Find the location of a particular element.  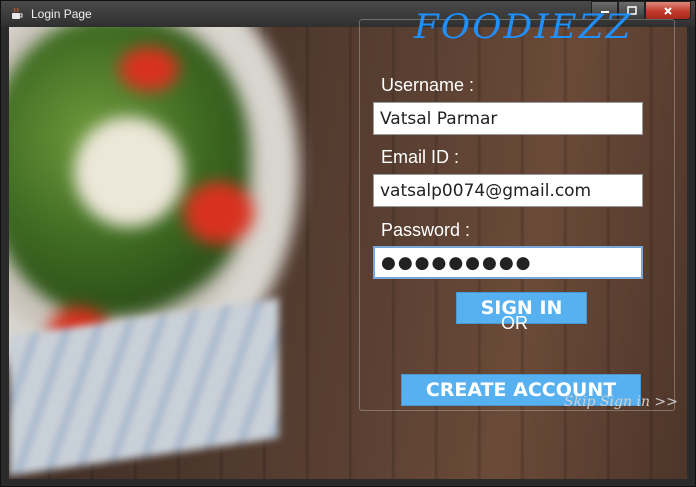

skip-sign-in-link: Skip Sign in >> is located at coordinates (621, 402).